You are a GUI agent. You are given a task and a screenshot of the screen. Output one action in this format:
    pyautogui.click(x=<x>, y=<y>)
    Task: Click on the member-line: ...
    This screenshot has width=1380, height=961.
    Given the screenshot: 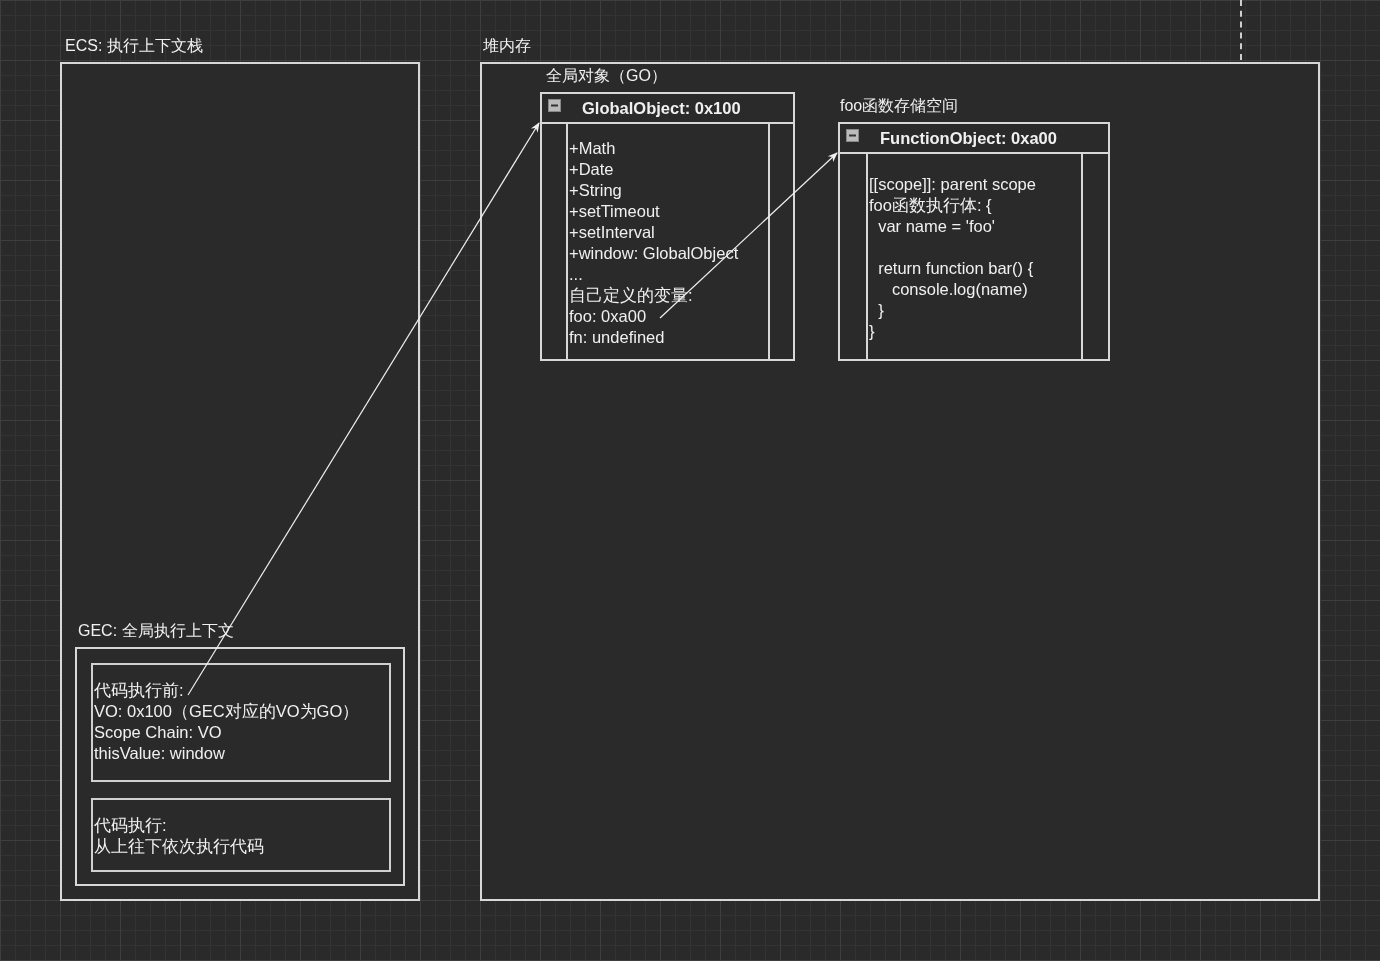 What is the action you would take?
    pyautogui.click(x=576, y=274)
    